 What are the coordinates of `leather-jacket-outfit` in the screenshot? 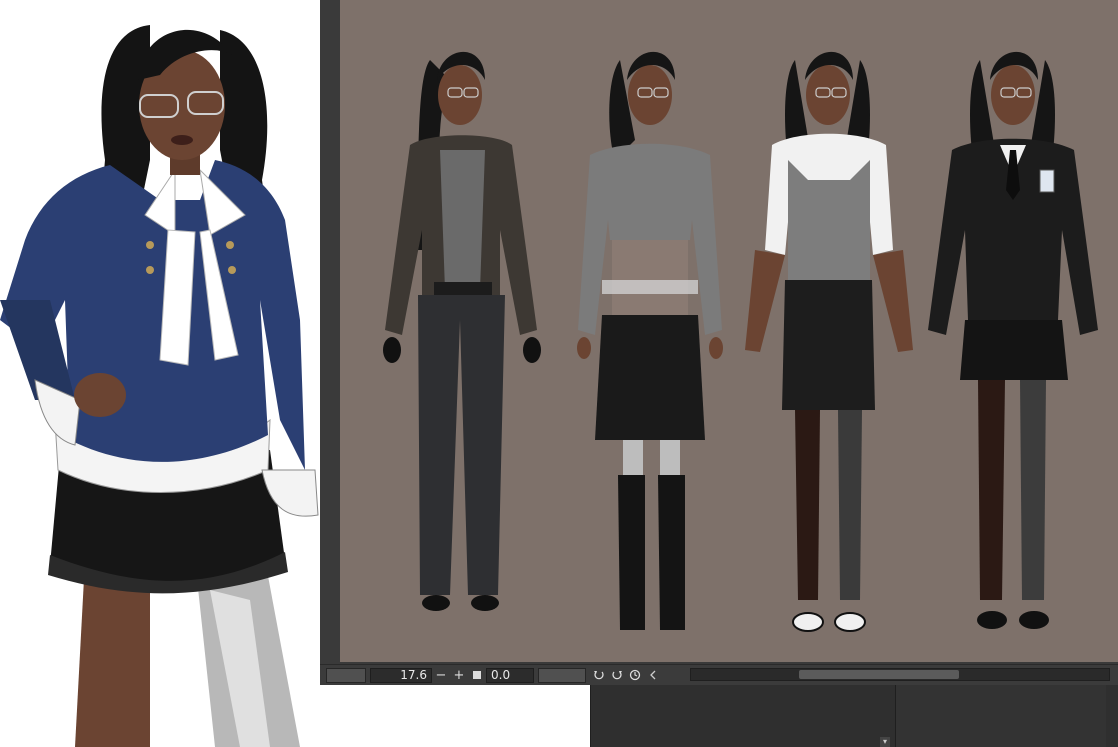 It's located at (462, 331).